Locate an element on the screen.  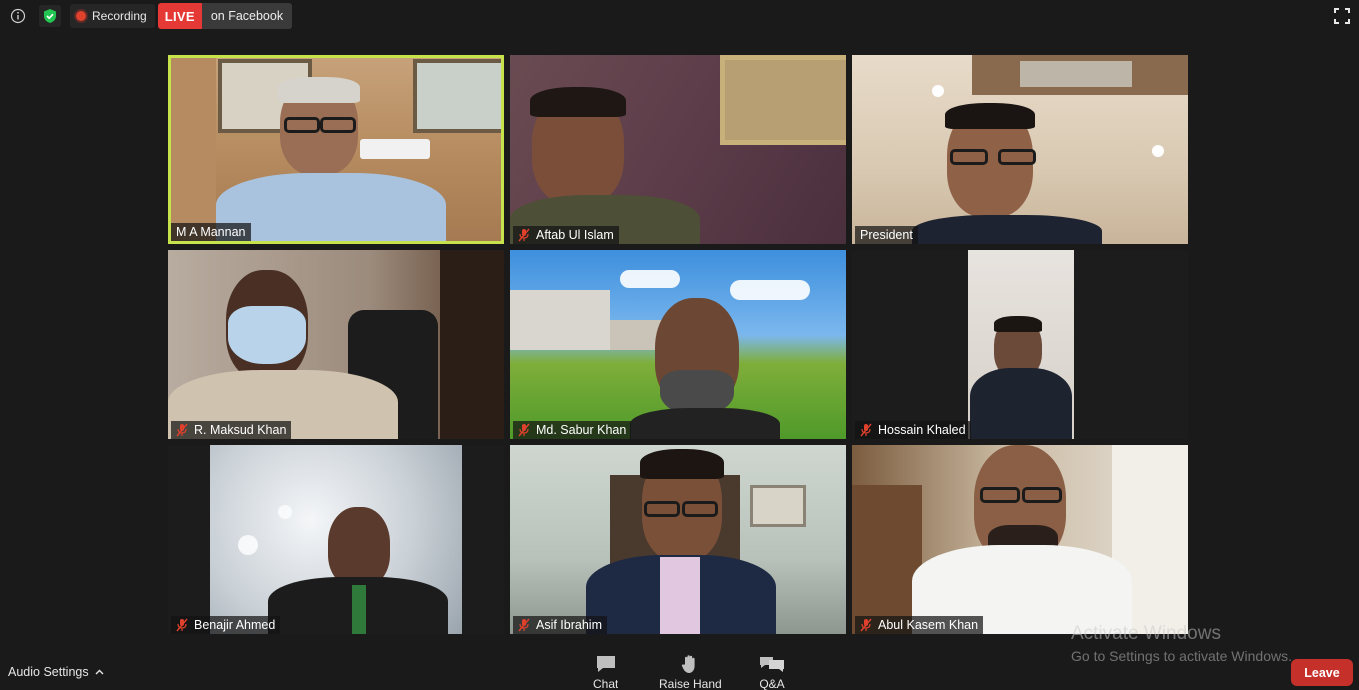
video-tile: Aftab Ul Islam is located at coordinates (678, 149).